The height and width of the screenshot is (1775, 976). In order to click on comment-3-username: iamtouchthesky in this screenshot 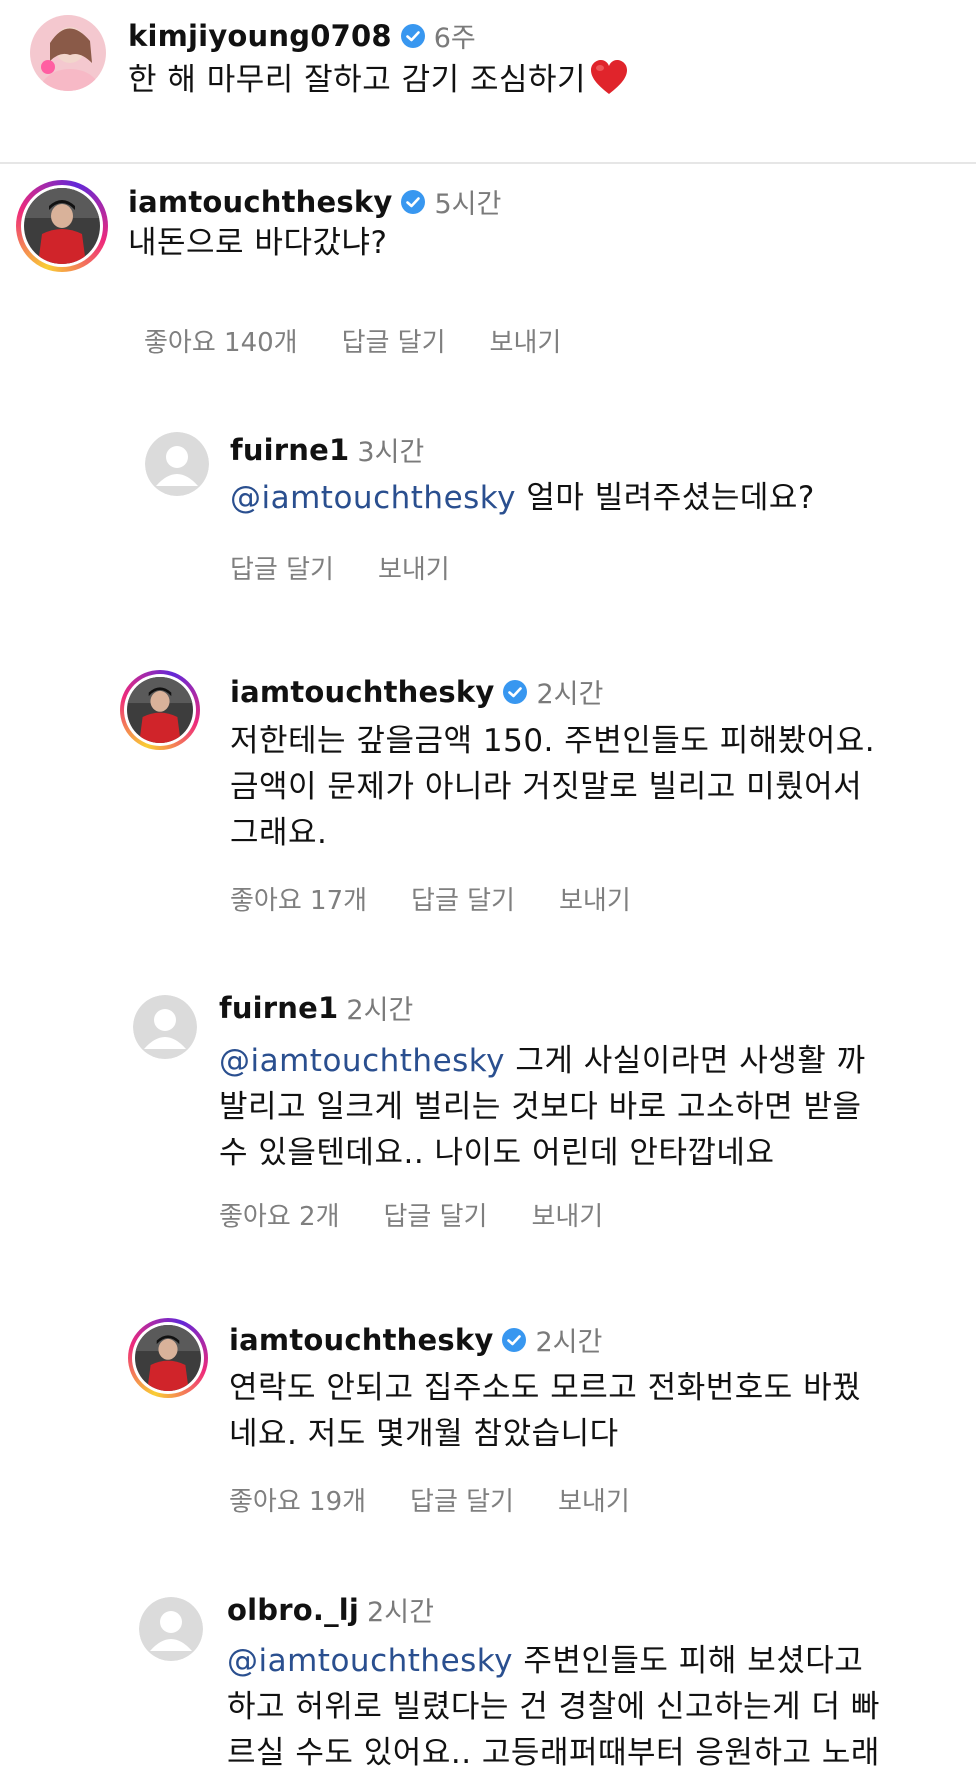, I will do `click(362, 692)`.